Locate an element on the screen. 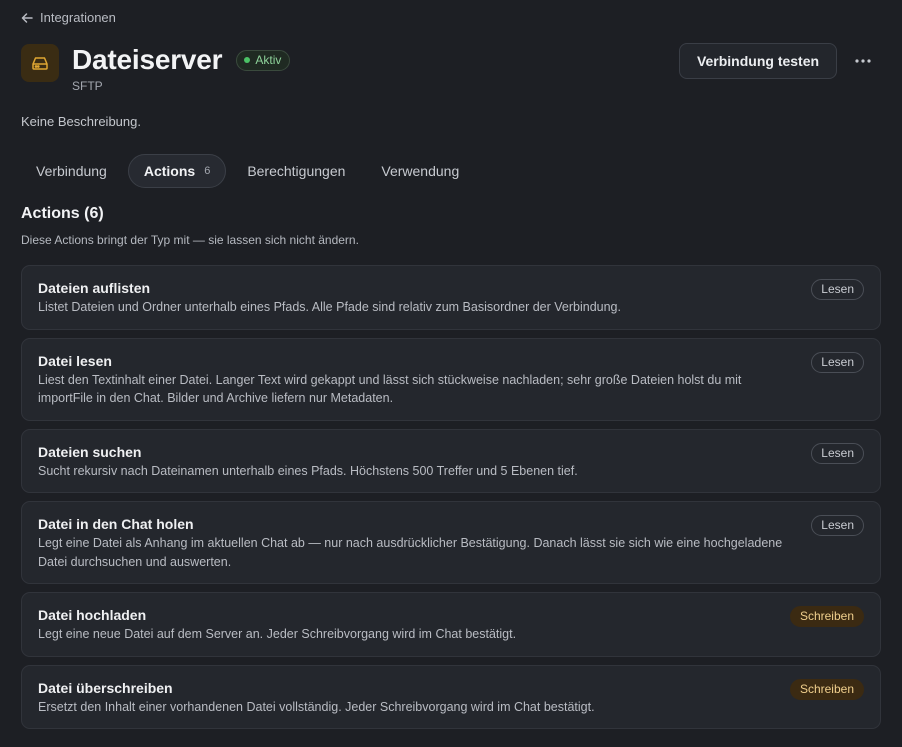 The image size is (902, 747). action-name: Datei überschreiben is located at coordinates (105, 687).